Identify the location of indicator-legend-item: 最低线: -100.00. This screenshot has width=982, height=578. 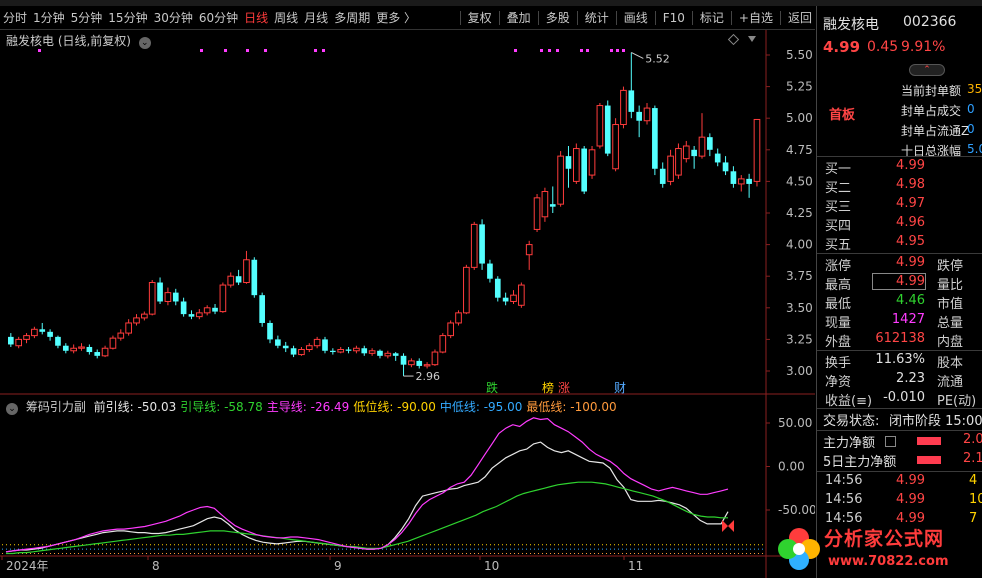
(571, 407).